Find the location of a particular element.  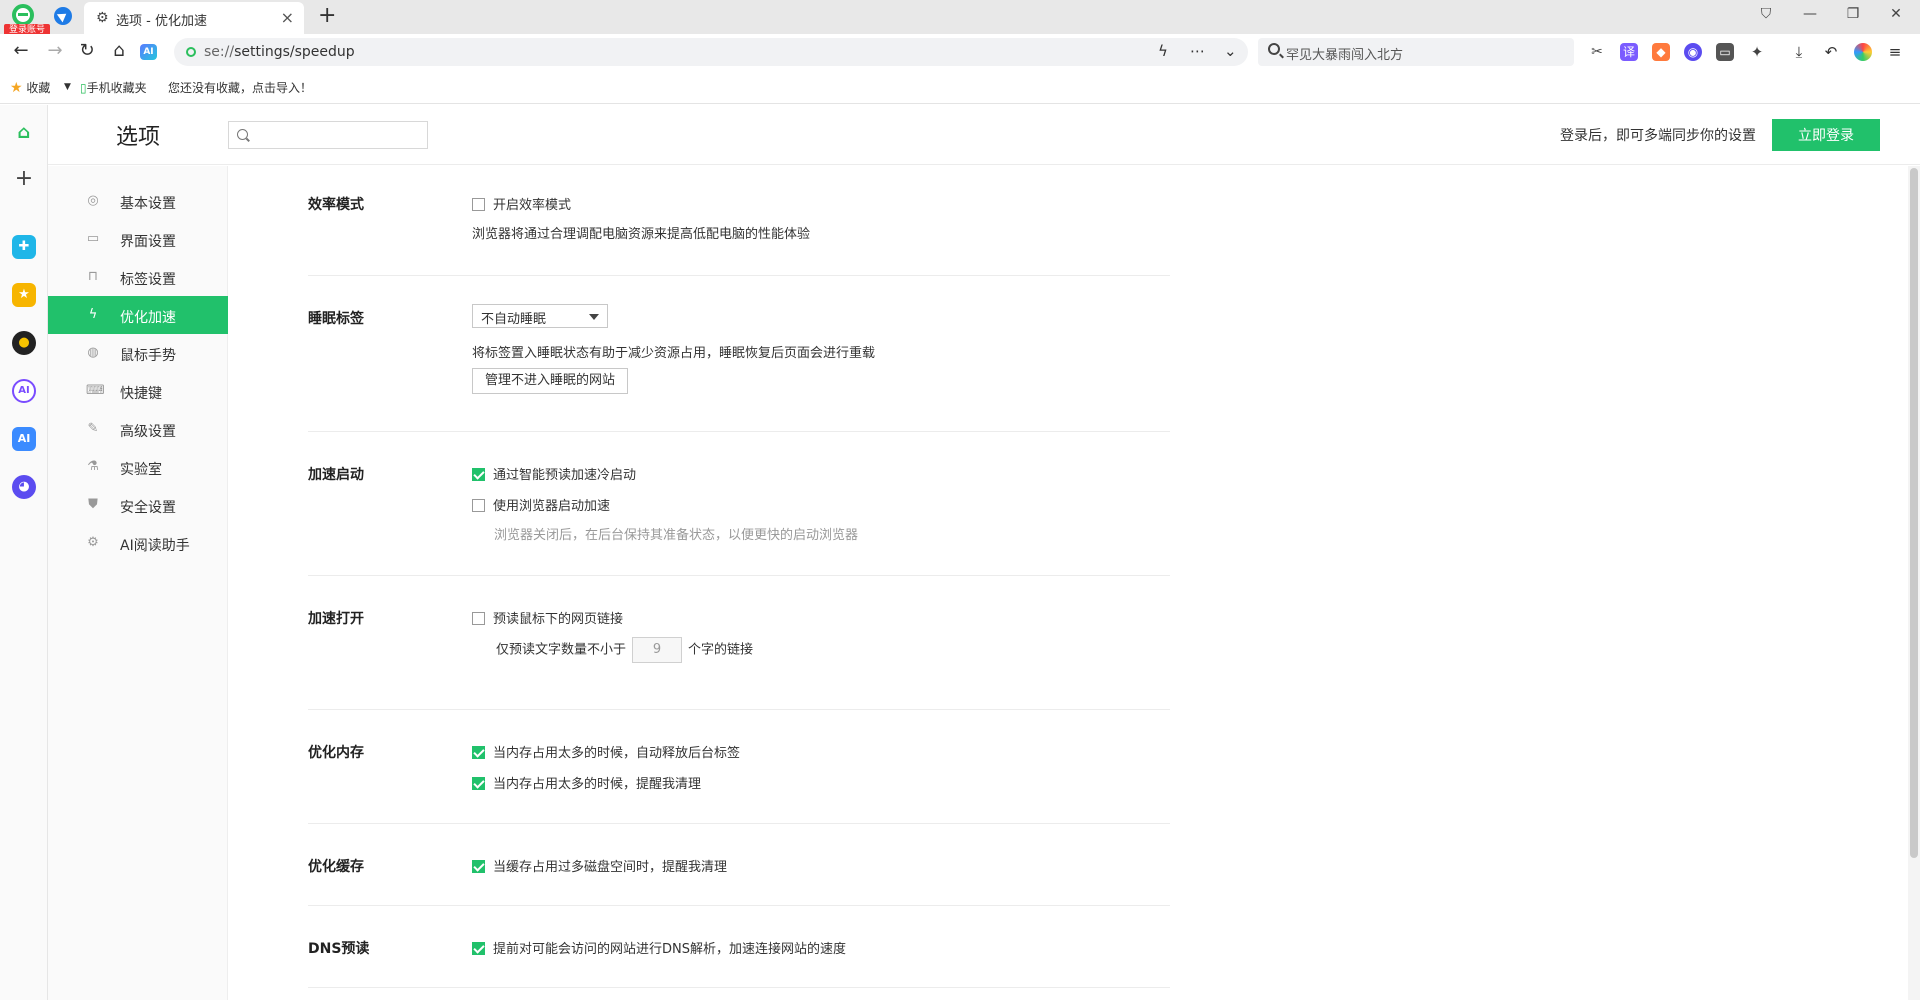

sleep-select: 不自动睡眠 is located at coordinates (540, 318).